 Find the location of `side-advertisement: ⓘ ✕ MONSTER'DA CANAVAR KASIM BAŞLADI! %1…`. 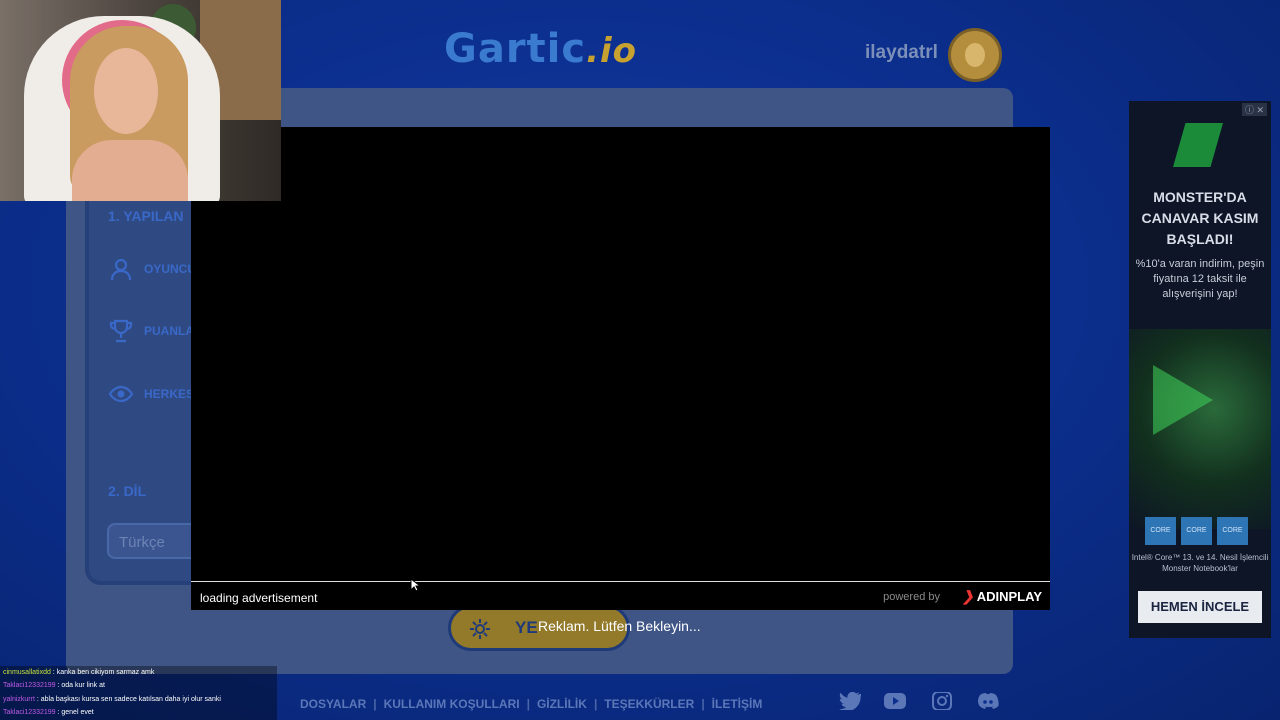

side-advertisement: ⓘ ✕ MONSTER'DA CANAVAR KASIM BAŞLADI! %1… is located at coordinates (1200, 369).